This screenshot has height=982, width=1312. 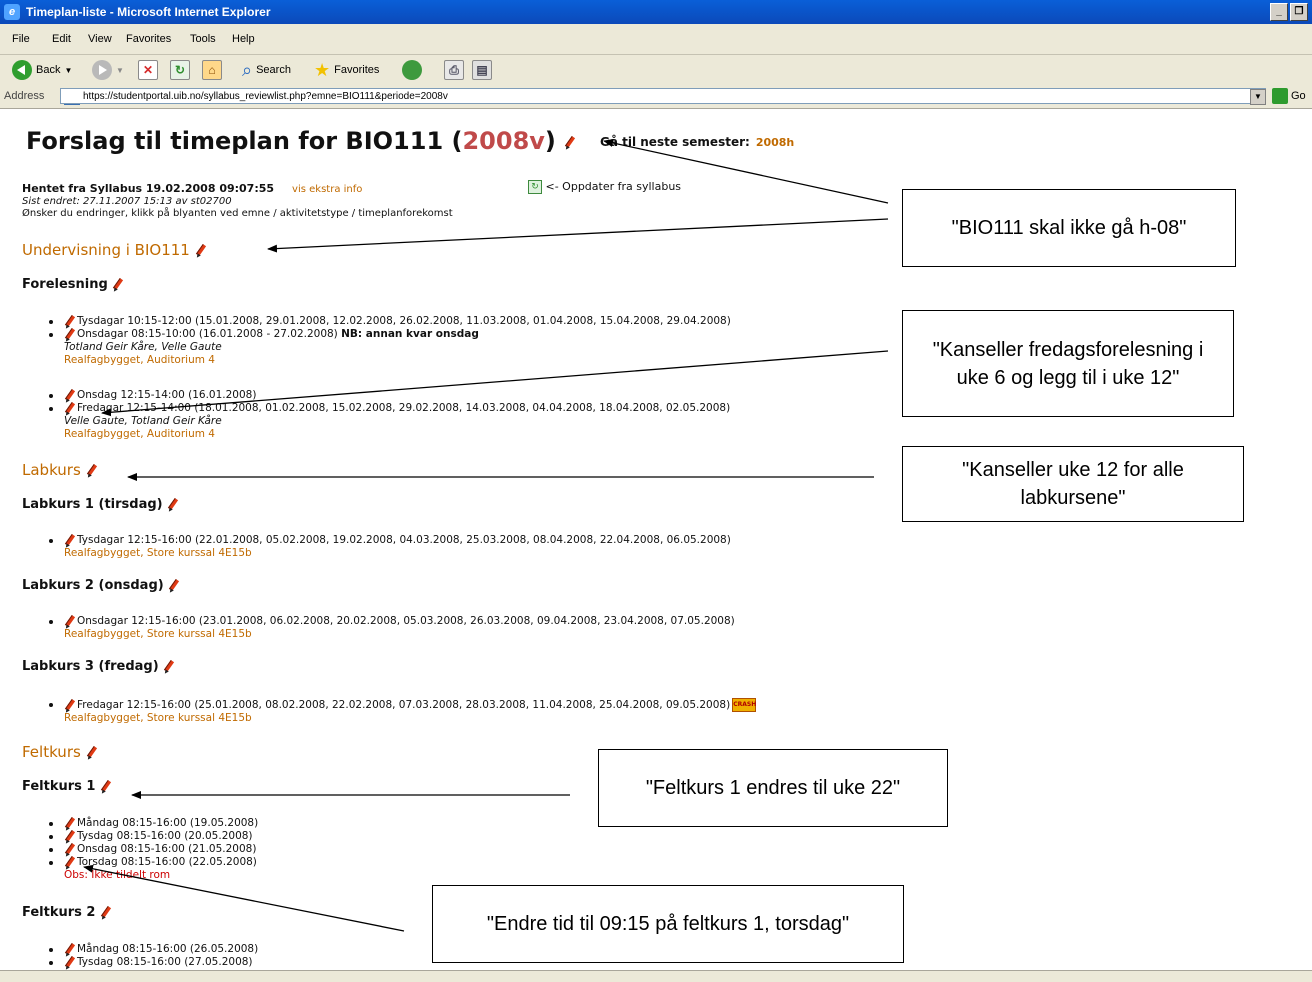 I want to click on favorites-label: Favorites, so click(x=357, y=70).